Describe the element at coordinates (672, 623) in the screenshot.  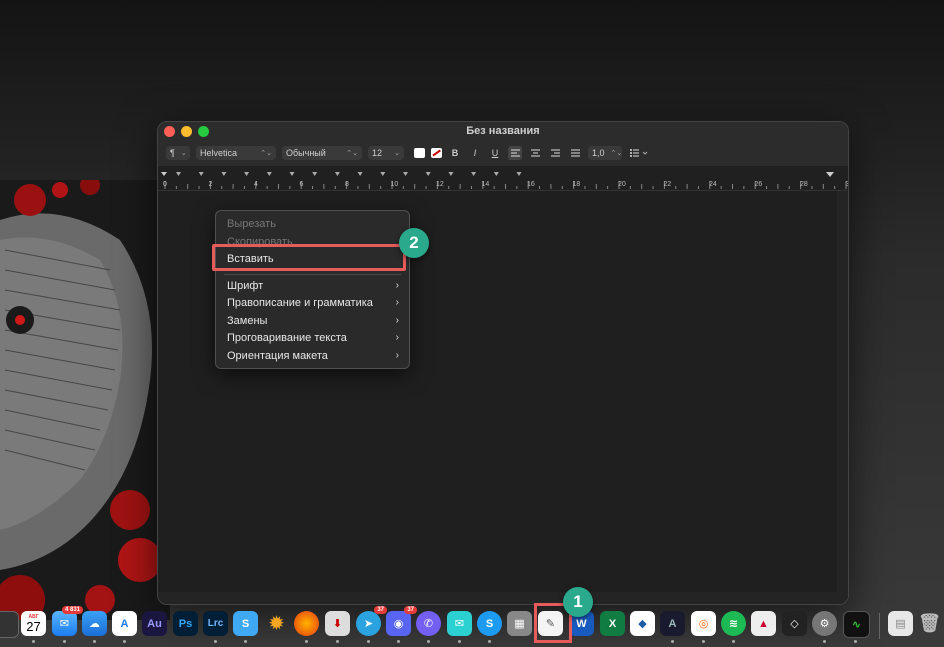
I see `affinity-icon: A` at that location.